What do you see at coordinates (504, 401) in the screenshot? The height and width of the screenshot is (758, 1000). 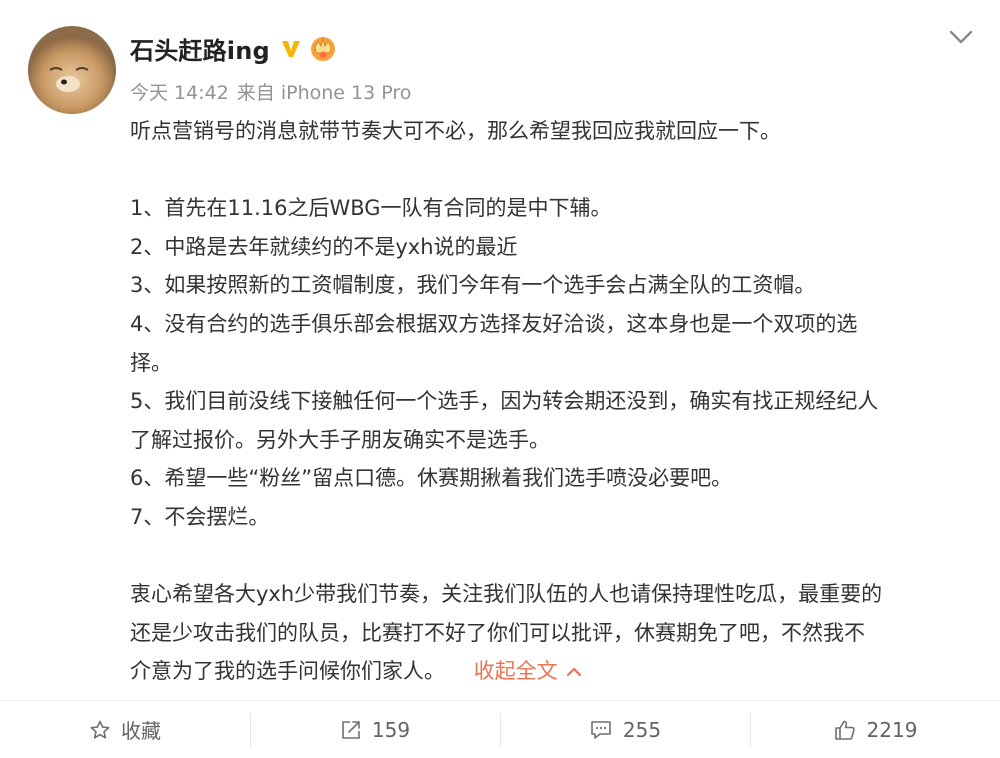 I see `content-line: 5、我们目前没线下接触任何一个选手，因为转会期还没到，确实有找正规经纪人` at bounding box center [504, 401].